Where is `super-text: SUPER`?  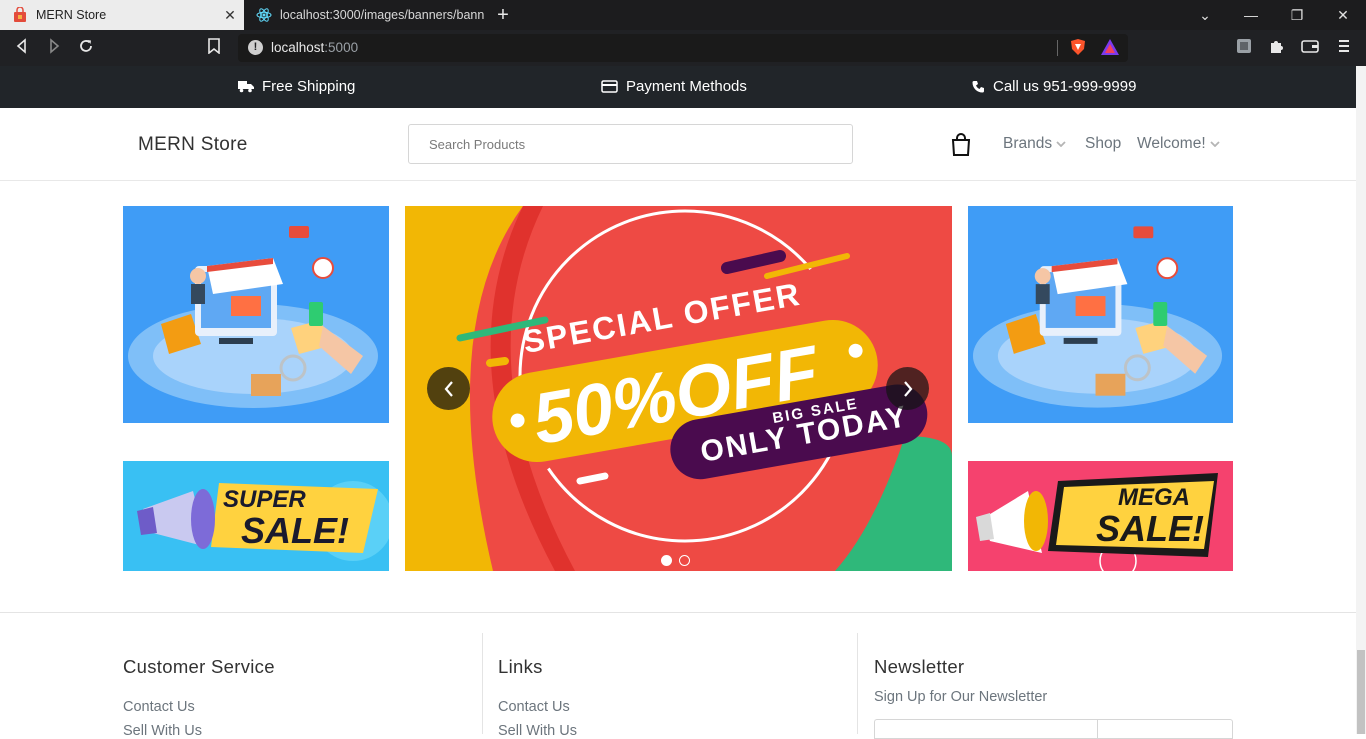 super-text: SUPER is located at coordinates (264, 499).